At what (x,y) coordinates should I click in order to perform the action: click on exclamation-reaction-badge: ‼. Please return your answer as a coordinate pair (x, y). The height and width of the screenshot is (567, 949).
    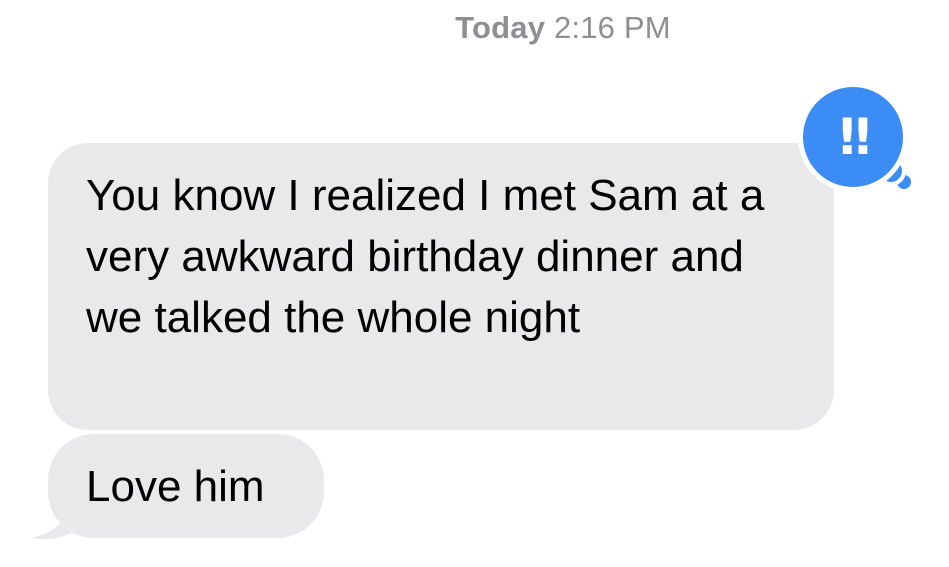
    Looking at the image, I should click on (858, 137).